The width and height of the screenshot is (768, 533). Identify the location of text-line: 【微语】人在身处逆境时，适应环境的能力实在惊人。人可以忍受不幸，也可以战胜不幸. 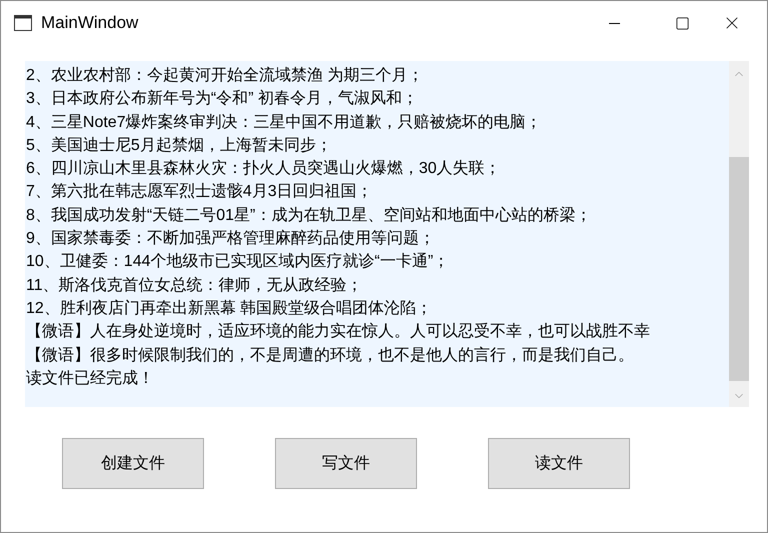
(338, 332).